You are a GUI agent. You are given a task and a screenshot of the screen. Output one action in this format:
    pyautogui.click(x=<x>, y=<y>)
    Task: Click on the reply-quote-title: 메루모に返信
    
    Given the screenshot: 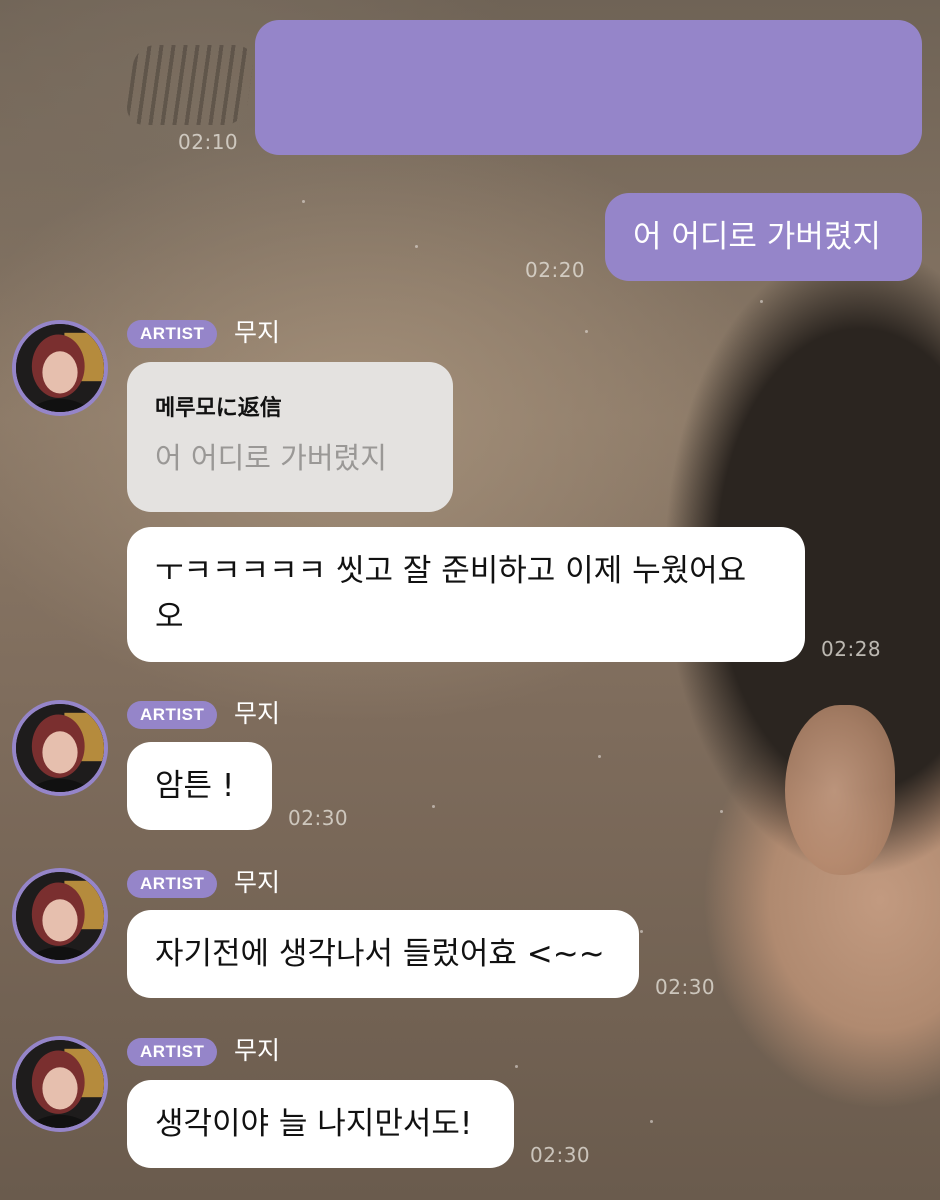 What is the action you would take?
    pyautogui.click(x=218, y=408)
    